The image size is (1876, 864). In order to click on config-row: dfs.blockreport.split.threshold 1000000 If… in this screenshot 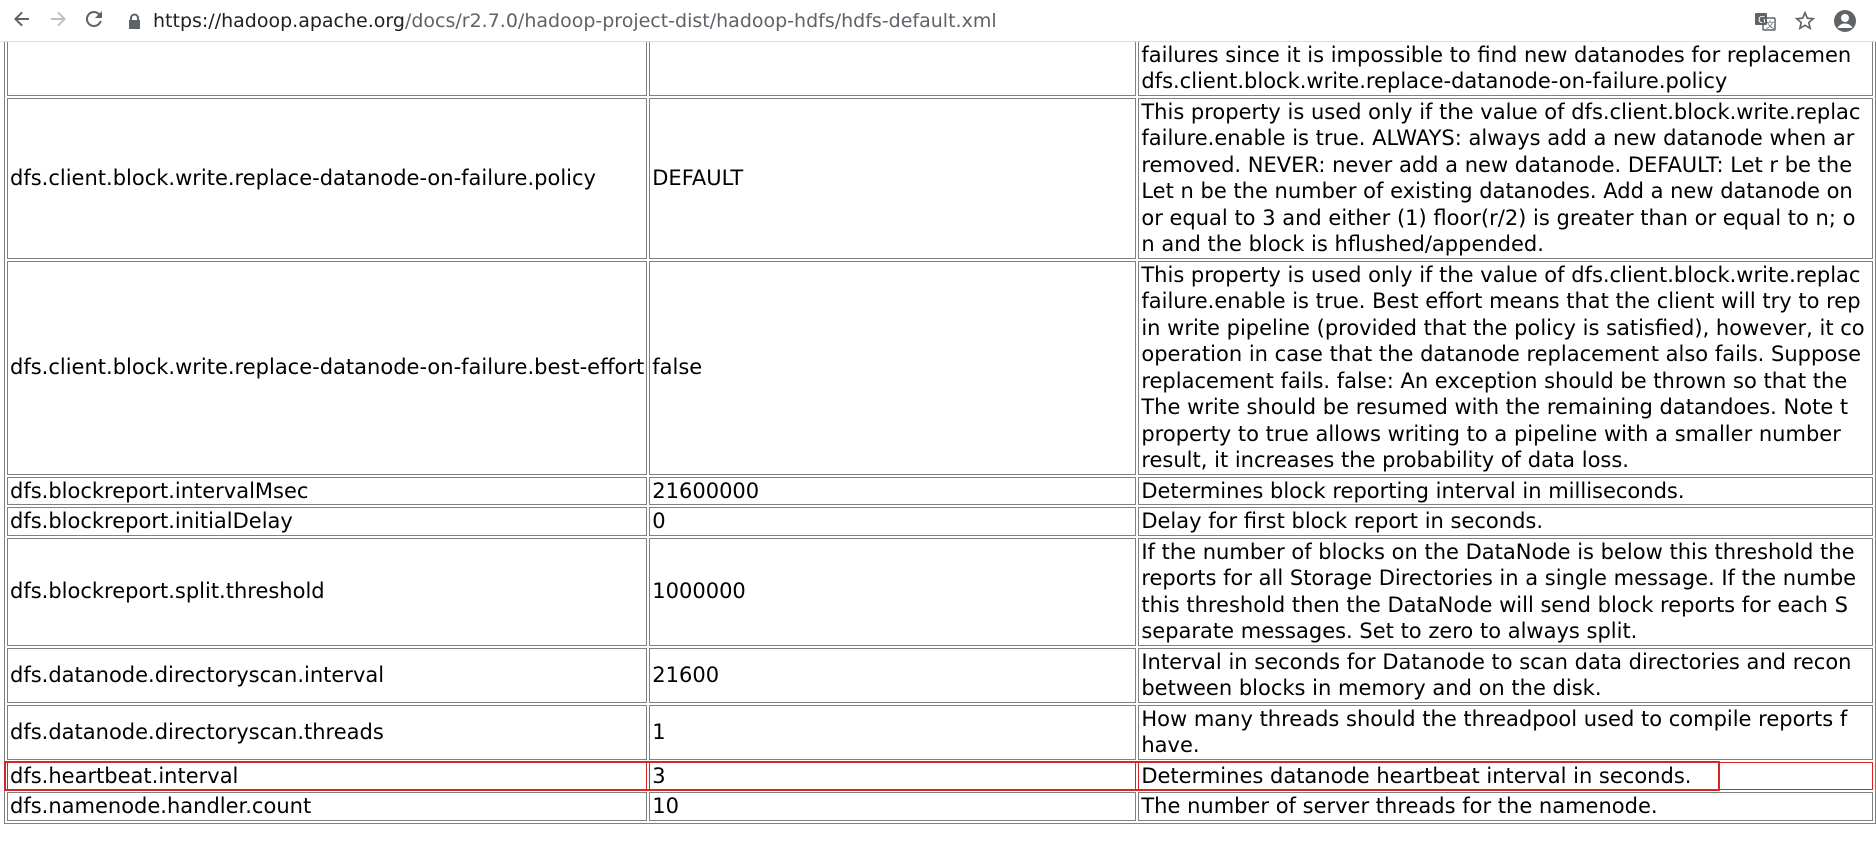, I will do `click(940, 591)`.